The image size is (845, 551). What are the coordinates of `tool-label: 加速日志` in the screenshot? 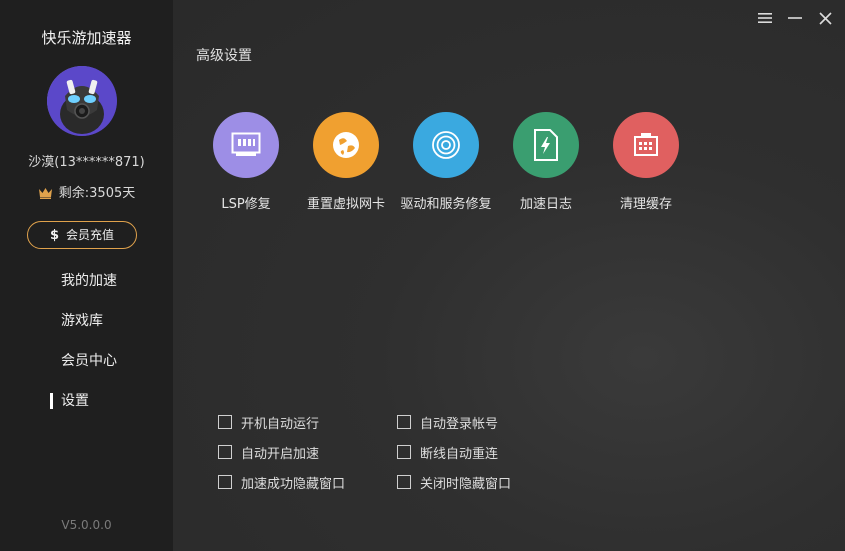 It's located at (545, 204).